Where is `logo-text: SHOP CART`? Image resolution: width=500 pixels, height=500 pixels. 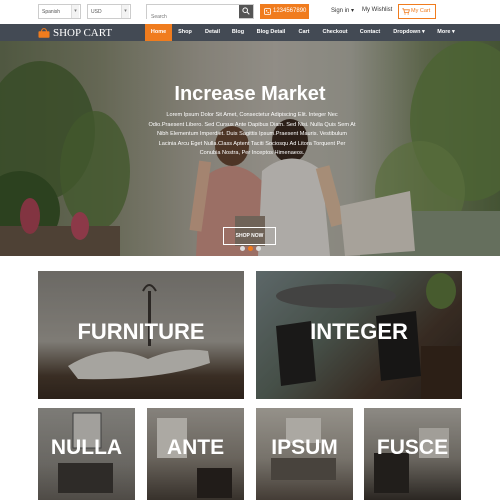 logo-text: SHOP CART is located at coordinates (83, 33).